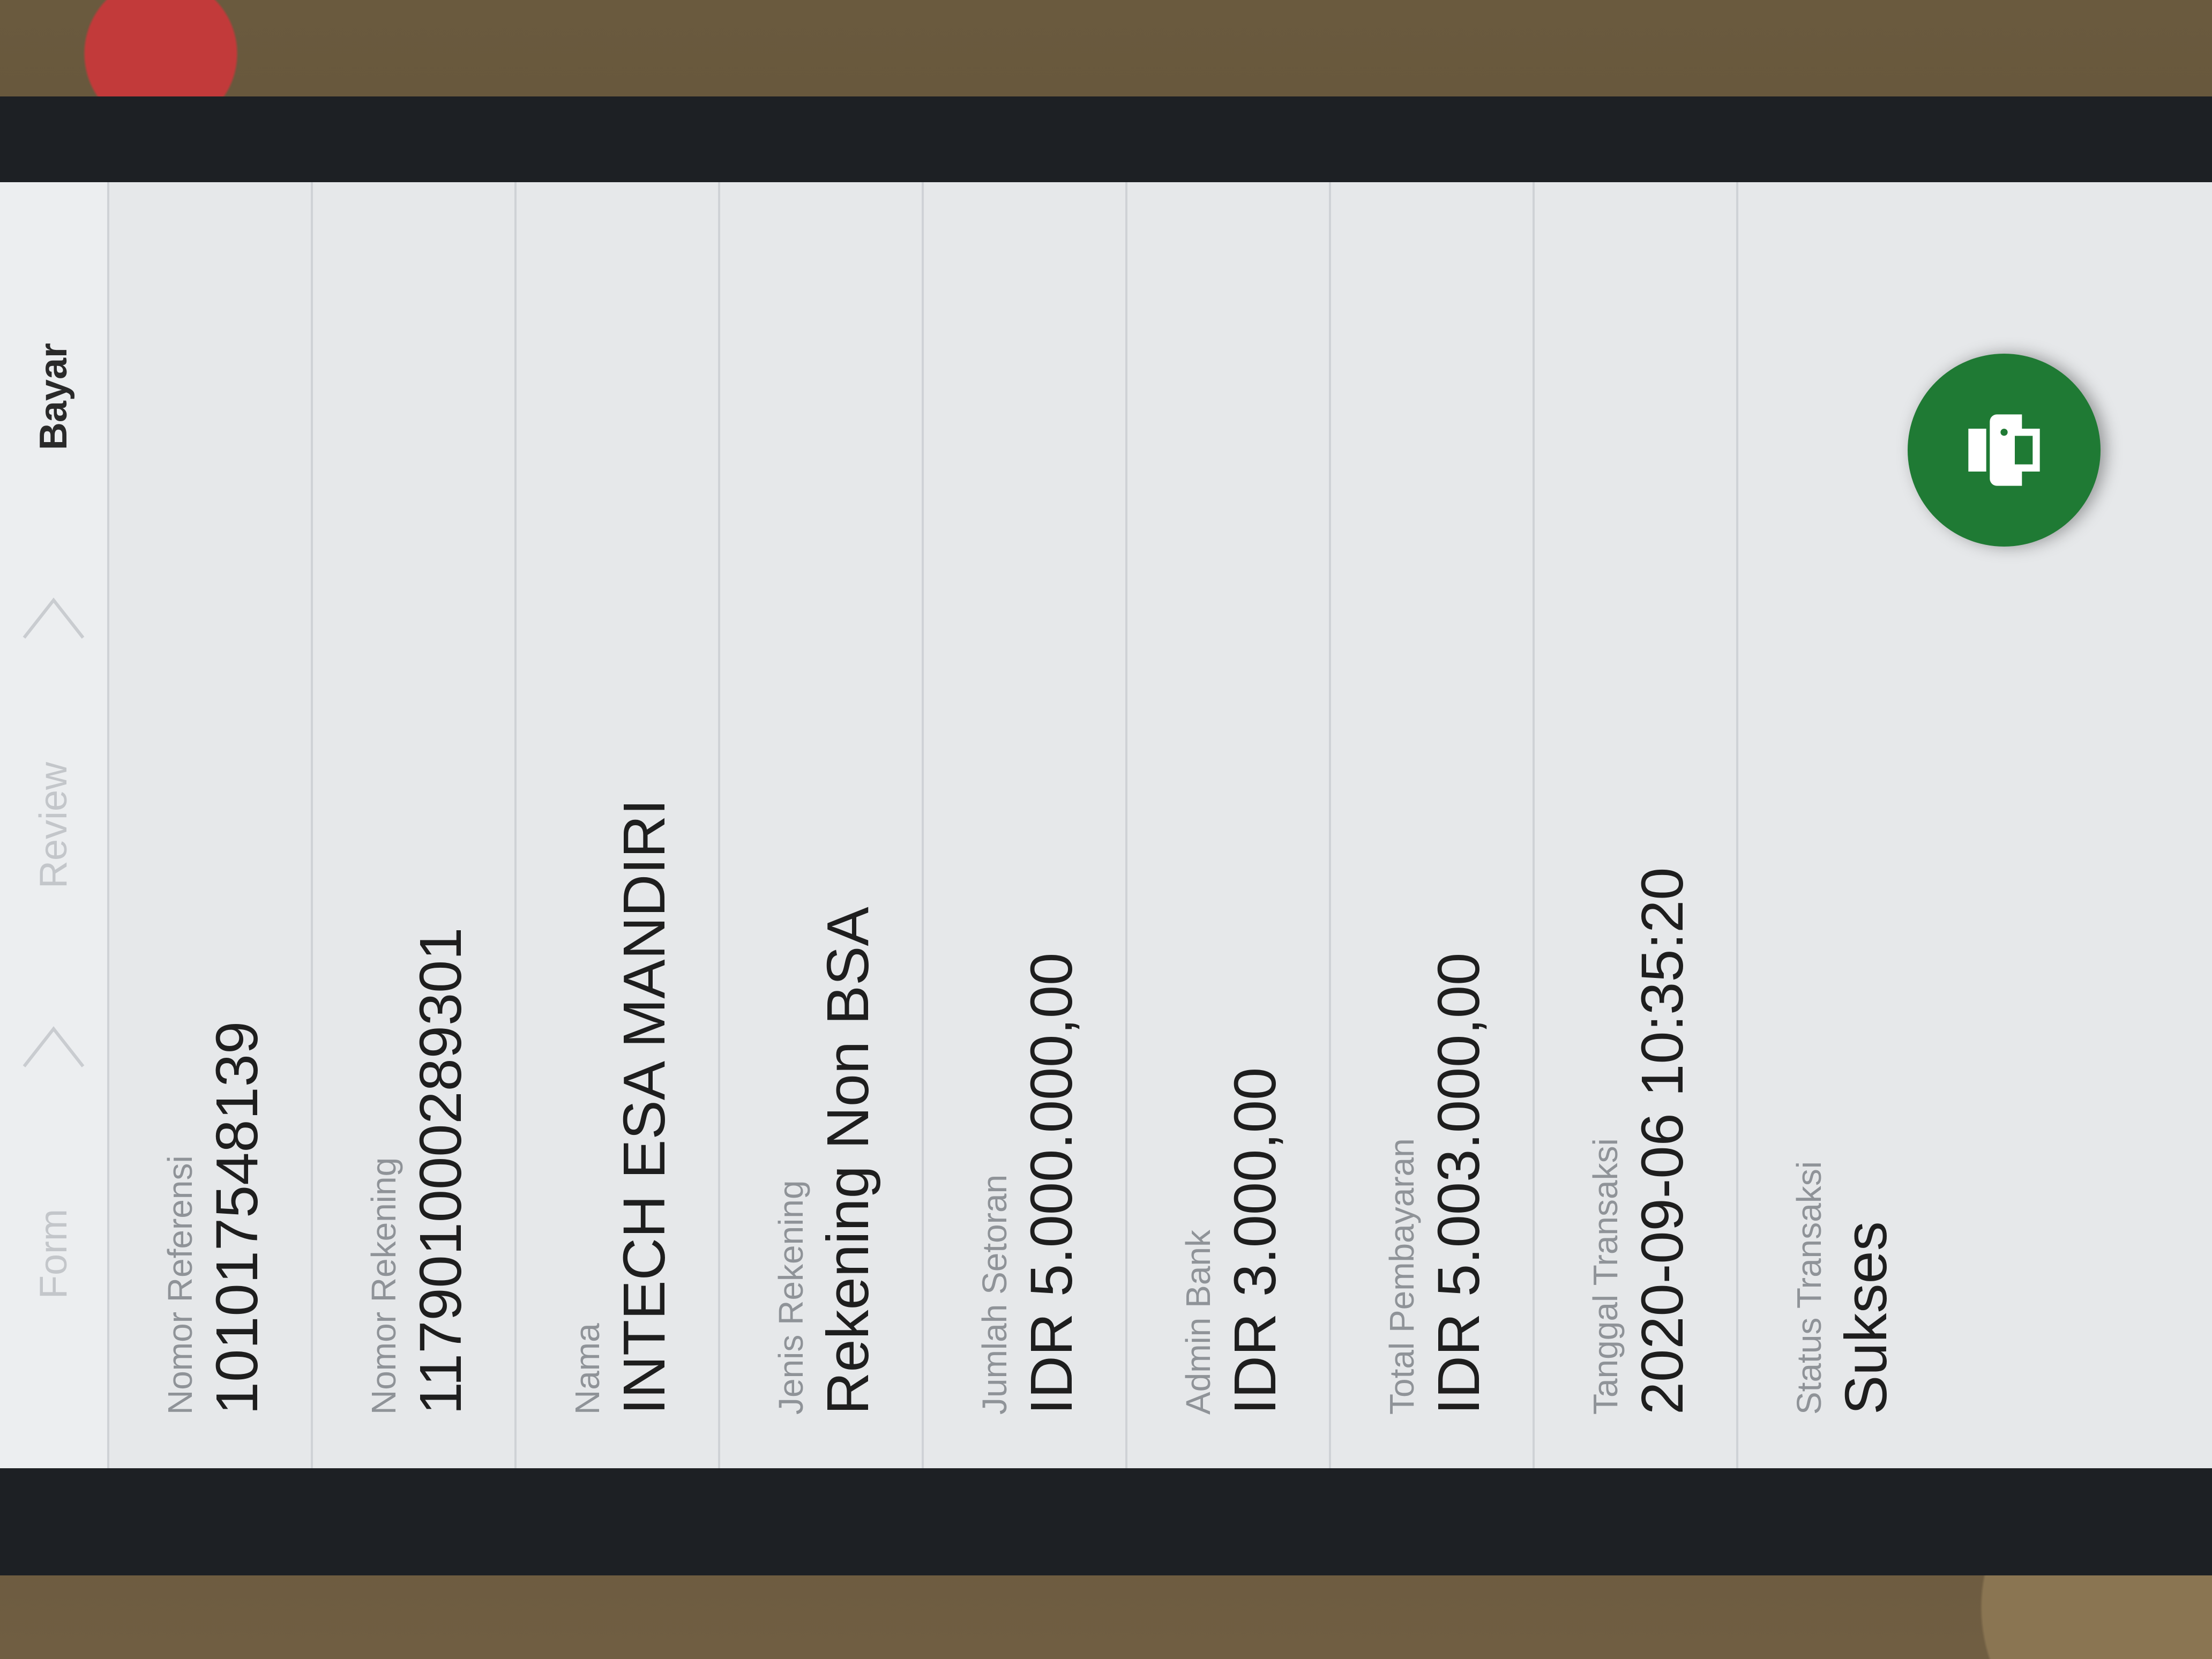 The width and height of the screenshot is (2212, 1659). What do you see at coordinates (1198, 1322) in the screenshot?
I see `detail-label: Admin Bank` at bounding box center [1198, 1322].